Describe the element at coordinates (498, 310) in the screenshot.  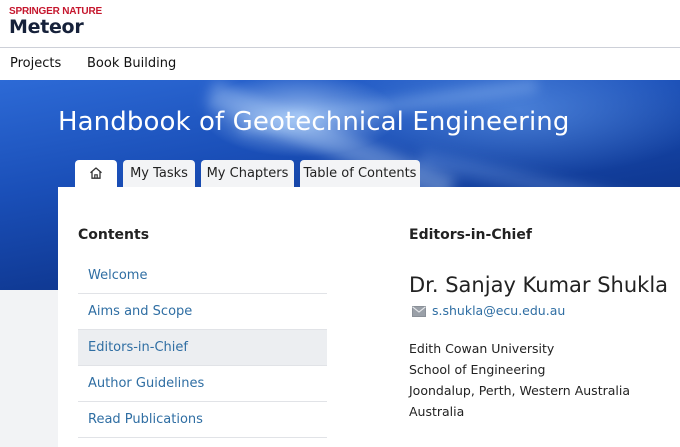
I see `editor-email-link: s.shukla@ecu.edu.au` at that location.